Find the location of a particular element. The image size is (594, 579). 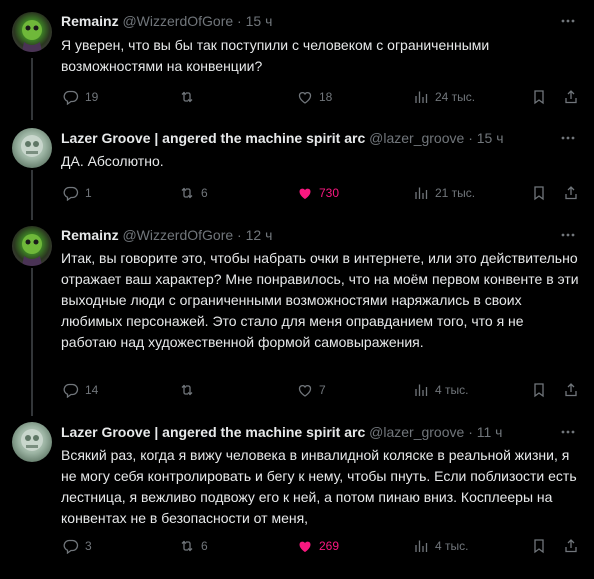

views-button: 21 тыс. is located at coordinates (444, 193).